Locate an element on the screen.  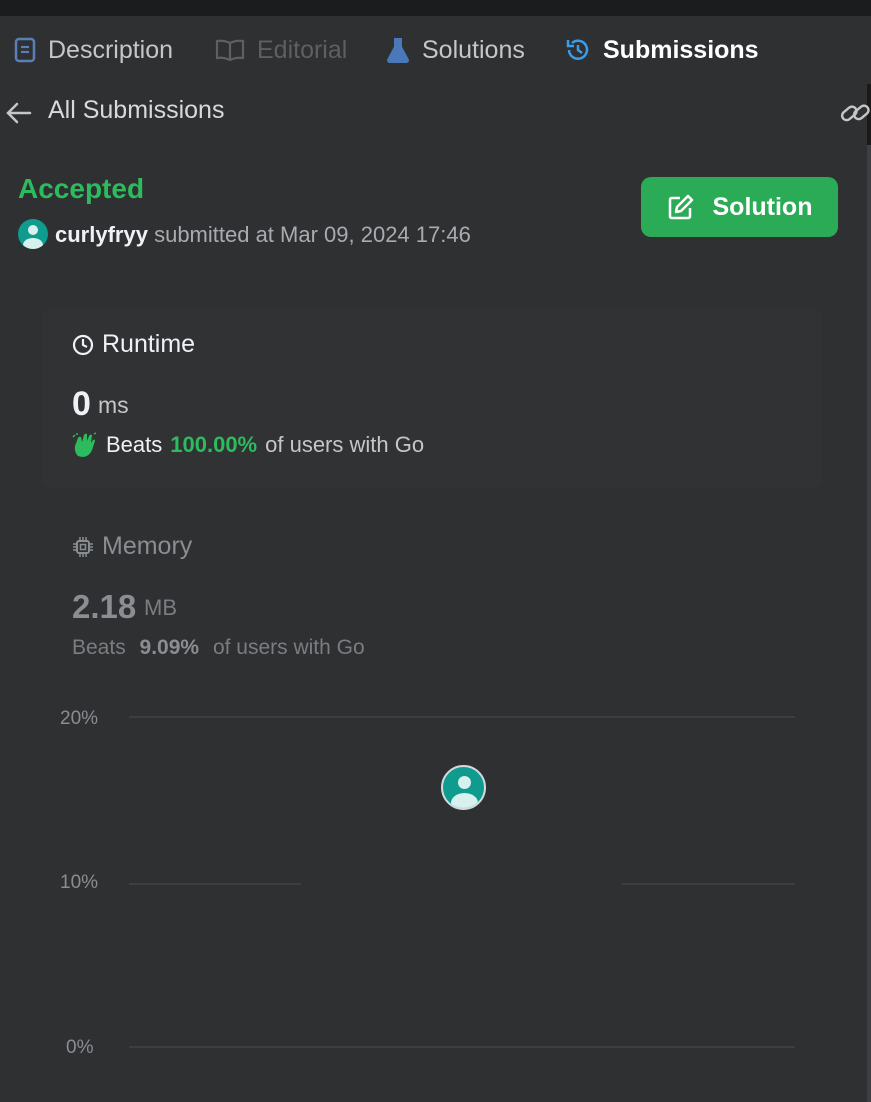
clock-icon is located at coordinates (83, 345).